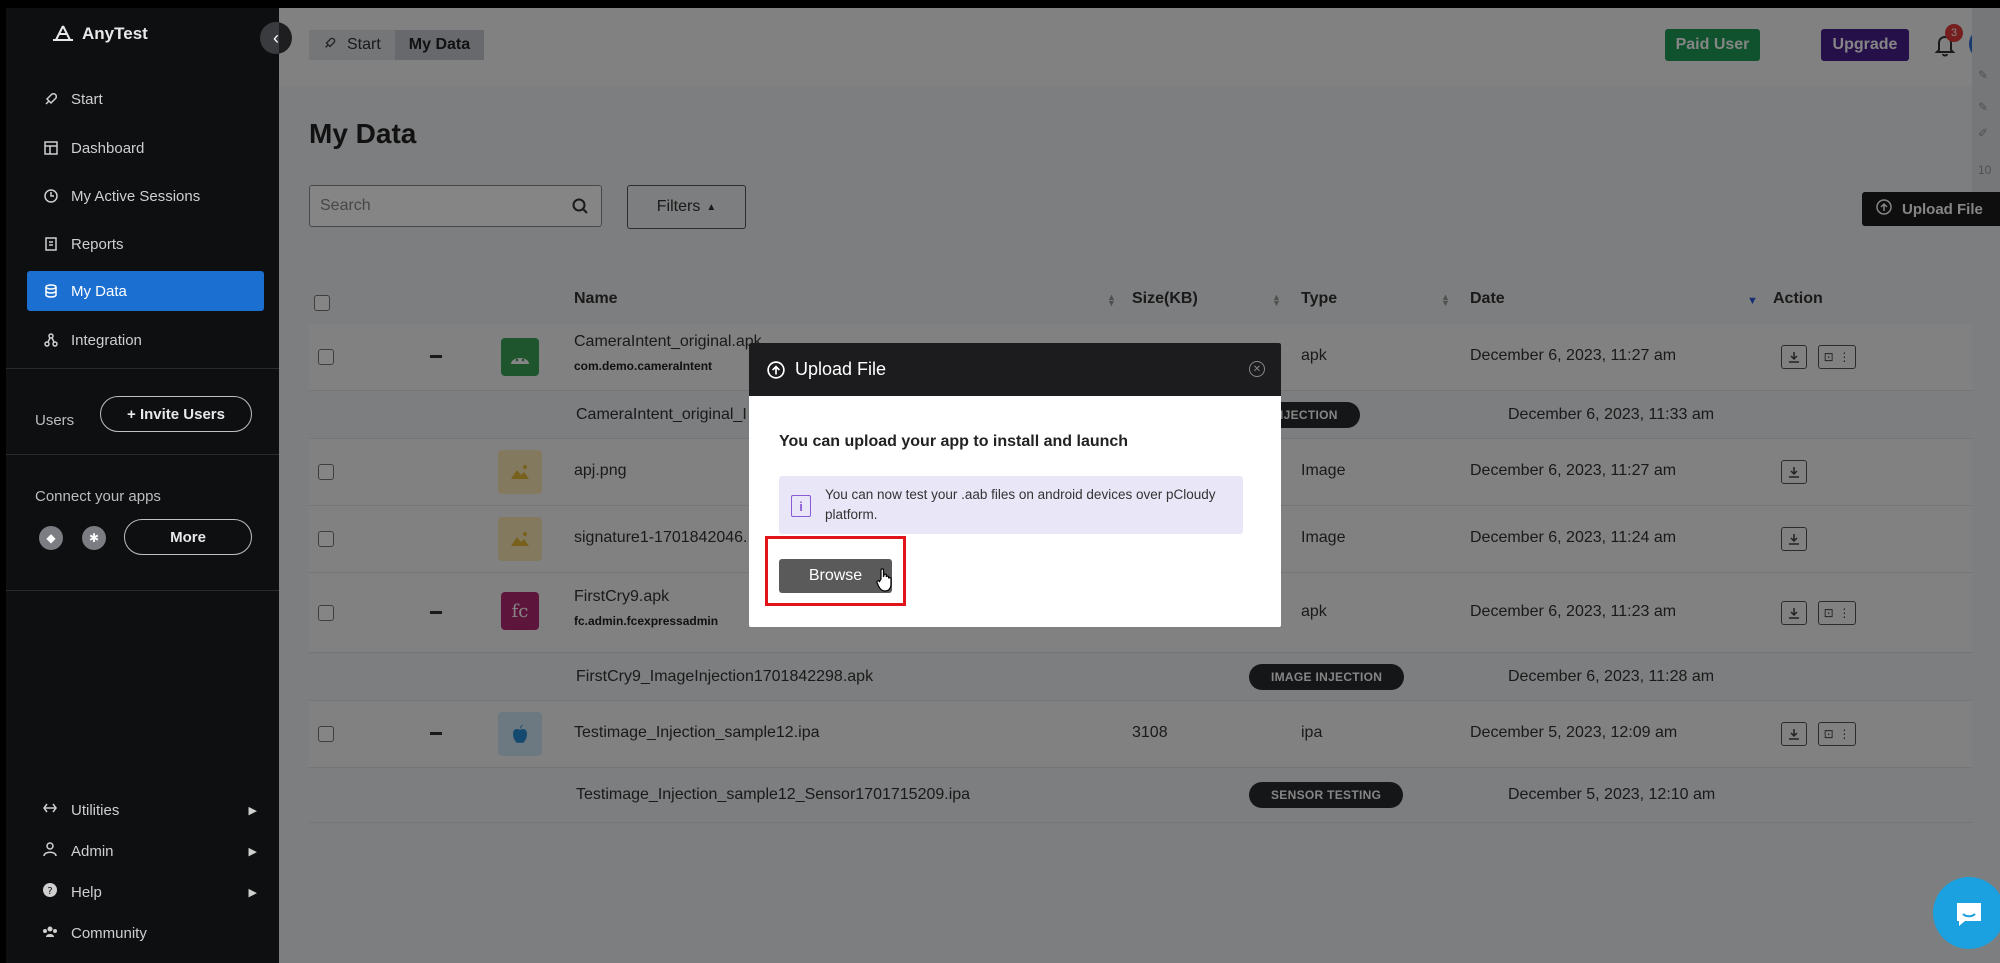 This screenshot has width=2000, height=963. Describe the element at coordinates (149, 933) in the screenshot. I see `sidebar-item-community: Community` at that location.